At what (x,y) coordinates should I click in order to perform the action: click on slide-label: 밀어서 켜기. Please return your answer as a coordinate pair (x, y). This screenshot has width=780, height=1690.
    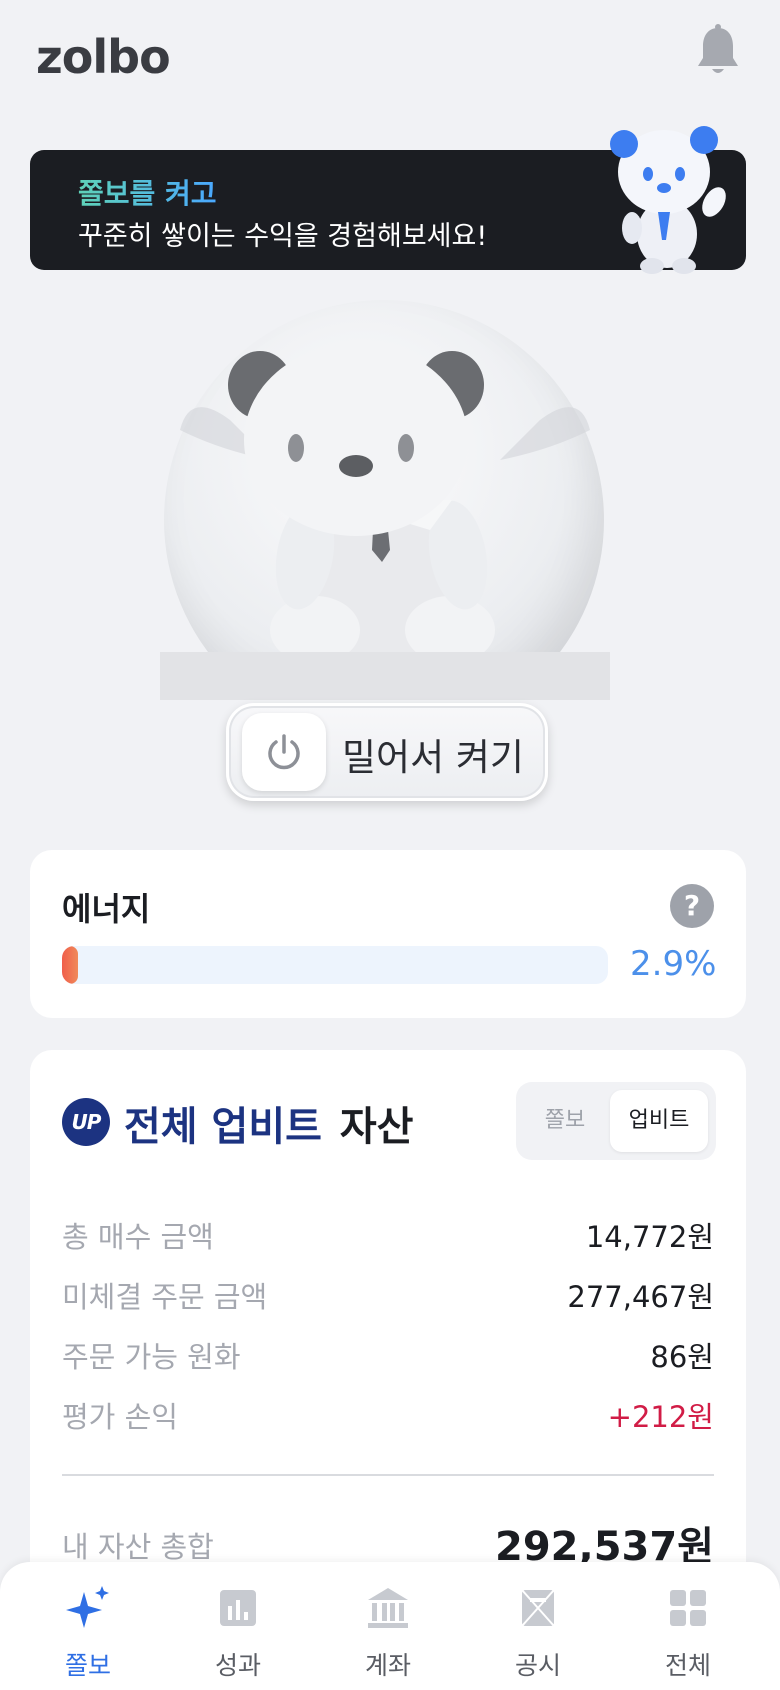
    Looking at the image, I should click on (433, 757).